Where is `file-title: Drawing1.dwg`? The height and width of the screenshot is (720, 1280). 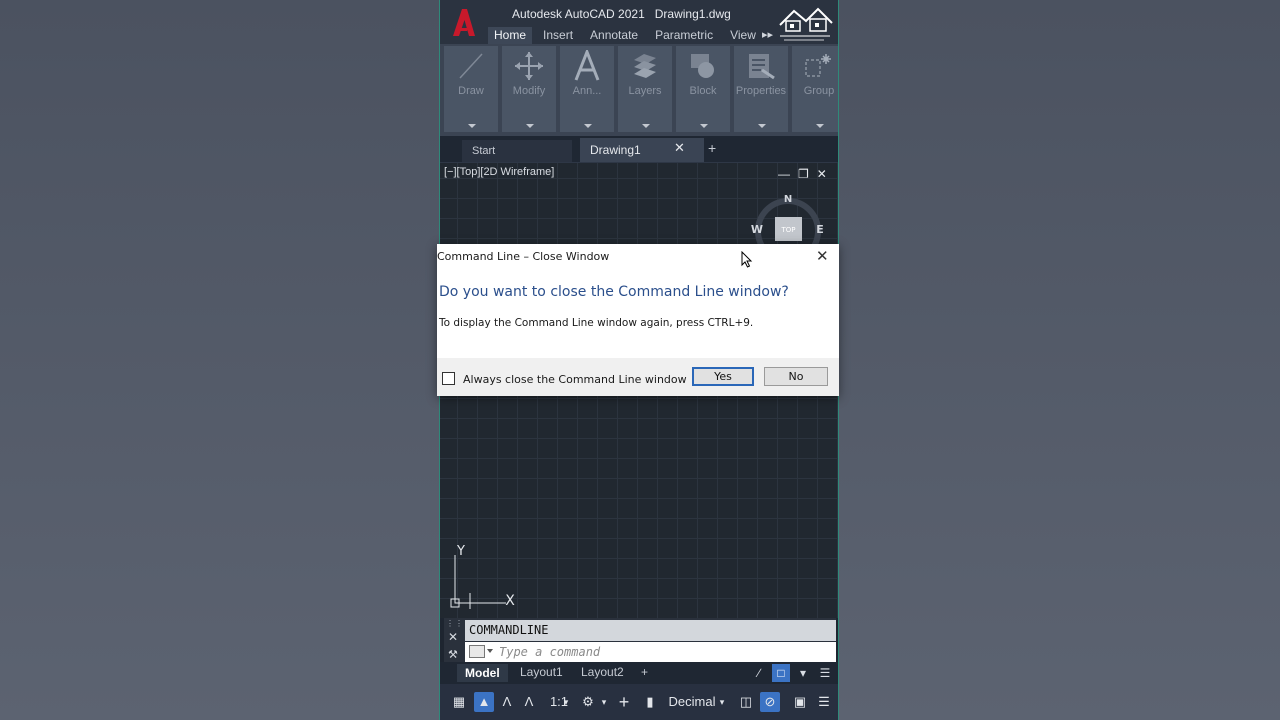
file-title: Drawing1.dwg is located at coordinates (692, 14).